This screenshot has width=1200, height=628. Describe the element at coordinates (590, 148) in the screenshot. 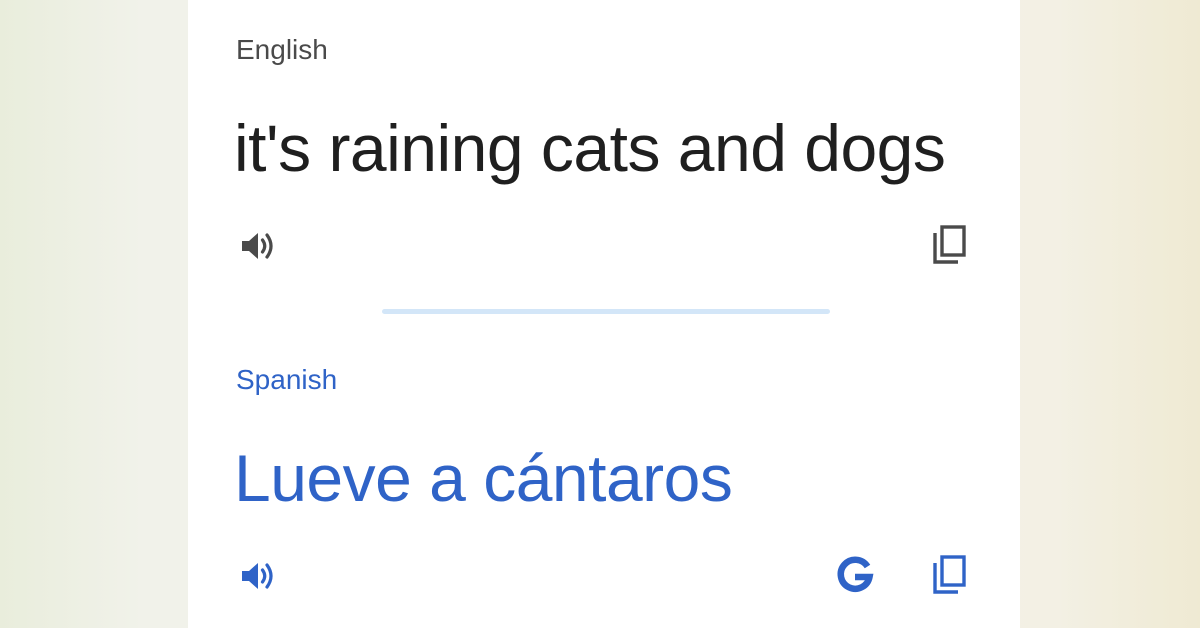

I see `source-text: it's raining cats and dogs` at that location.